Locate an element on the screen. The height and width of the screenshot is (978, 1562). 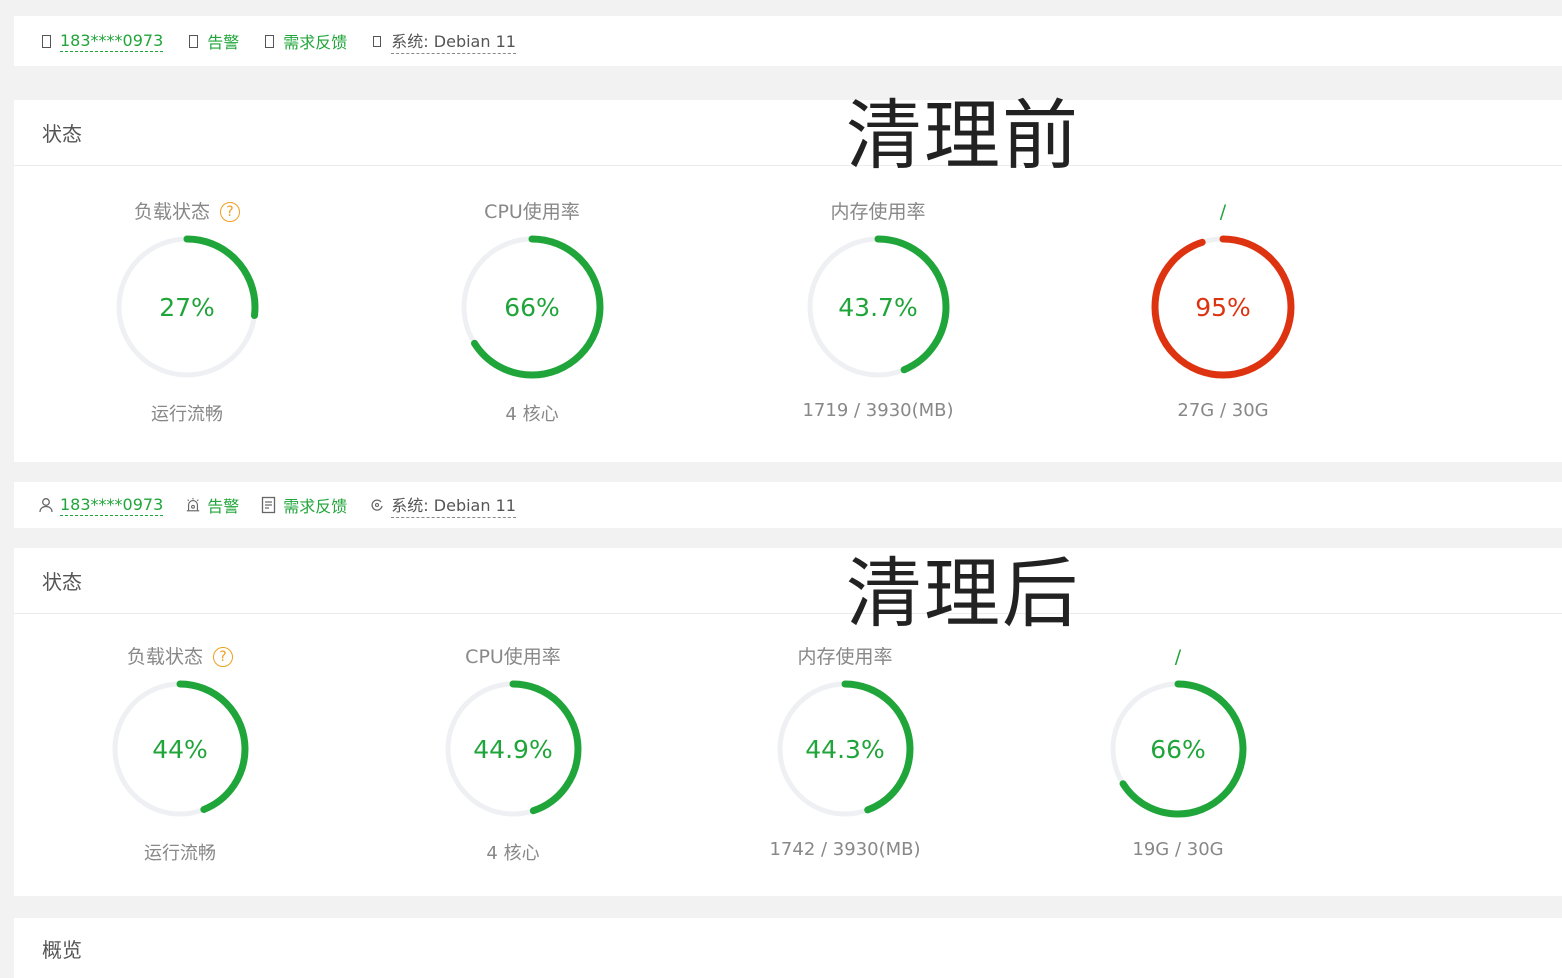
gauge-1: CPU使用率 66% 4 核心 is located at coordinates (532, 312).